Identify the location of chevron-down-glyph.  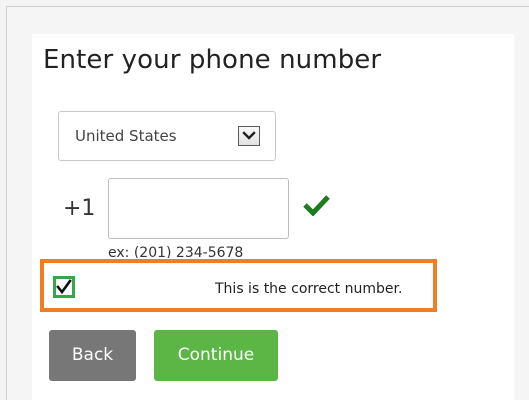
(249, 135).